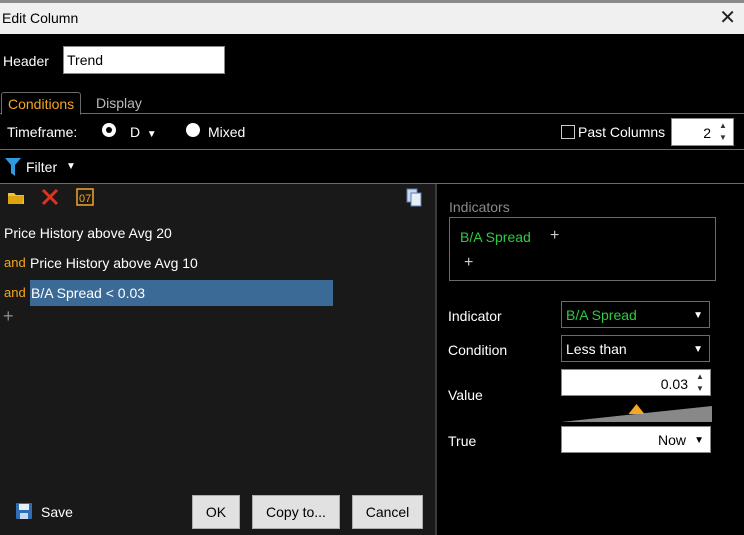 Image resolution: width=744 pixels, height=535 pixels. I want to click on past-columns-value: 2, so click(707, 133).